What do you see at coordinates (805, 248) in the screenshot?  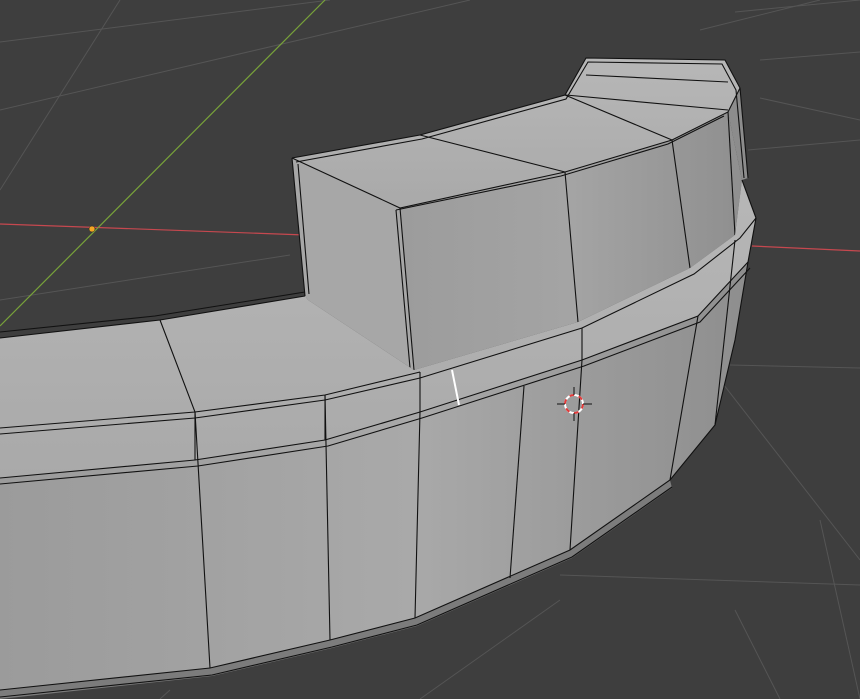 I see `x-axis-line-right` at bounding box center [805, 248].